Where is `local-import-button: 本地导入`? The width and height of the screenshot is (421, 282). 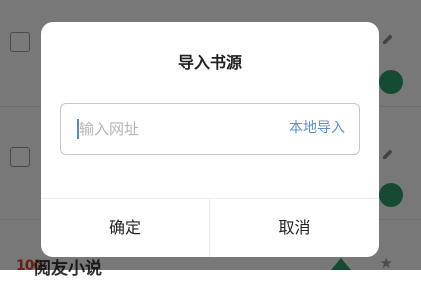
local-import-button: 本地导入 is located at coordinates (317, 128).